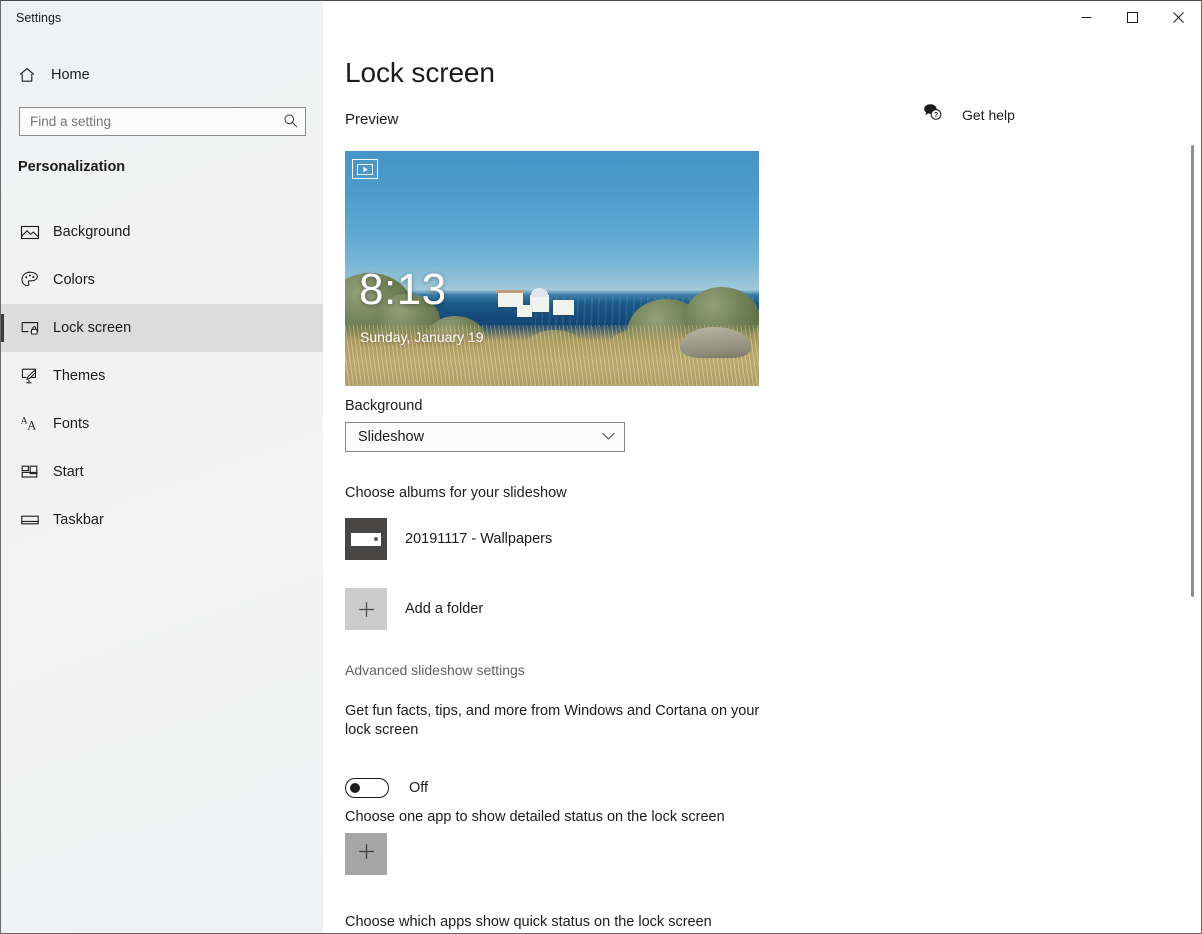 The width and height of the screenshot is (1202, 934). I want to click on slideshow-play-icon, so click(365, 169).